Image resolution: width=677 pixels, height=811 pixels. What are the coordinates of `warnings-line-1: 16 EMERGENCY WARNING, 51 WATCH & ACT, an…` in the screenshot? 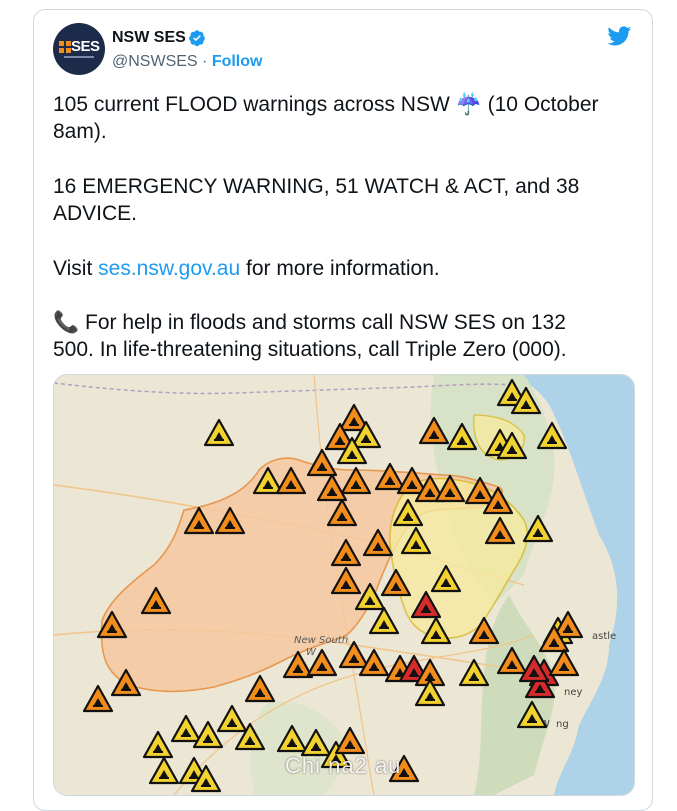 It's located at (316, 186).